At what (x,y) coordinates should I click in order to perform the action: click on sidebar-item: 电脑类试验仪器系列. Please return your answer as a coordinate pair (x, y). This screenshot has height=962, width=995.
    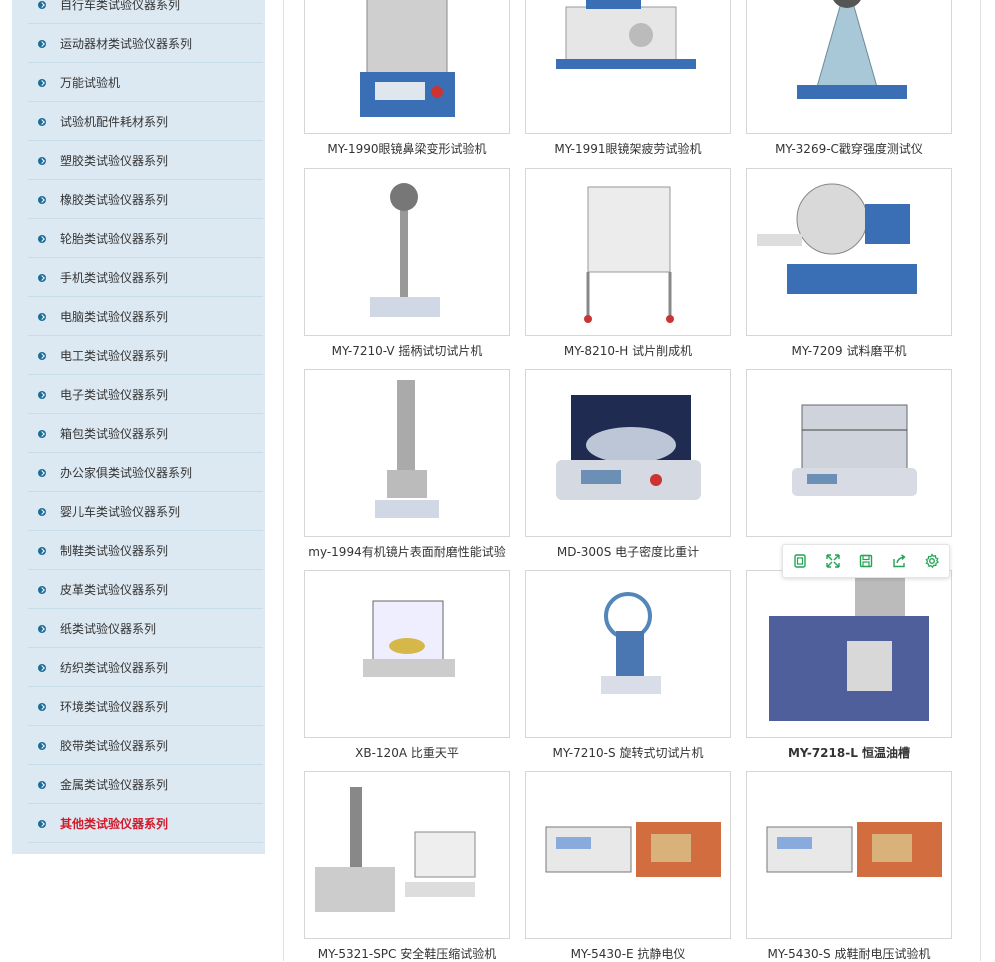
    Looking at the image, I should click on (145, 317).